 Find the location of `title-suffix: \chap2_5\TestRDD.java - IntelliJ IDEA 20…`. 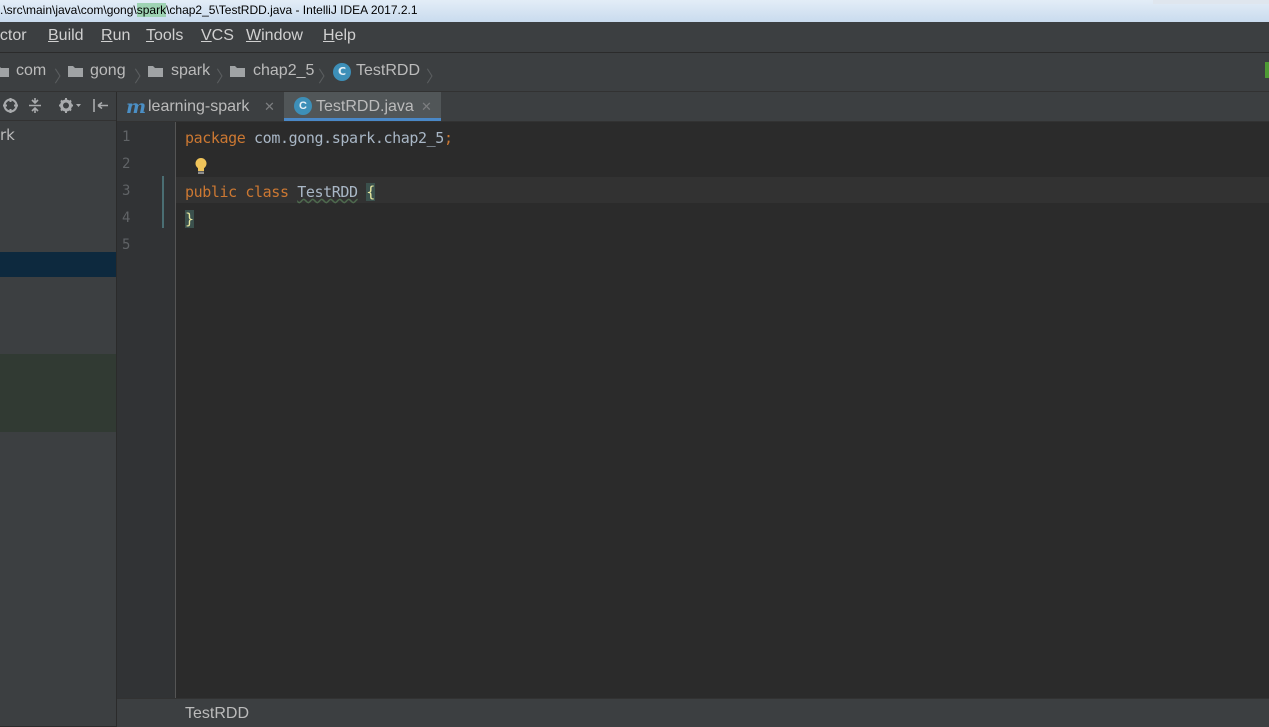

title-suffix: \chap2_5\TestRDD.java - IntelliJ IDEA 20… is located at coordinates (292, 10).